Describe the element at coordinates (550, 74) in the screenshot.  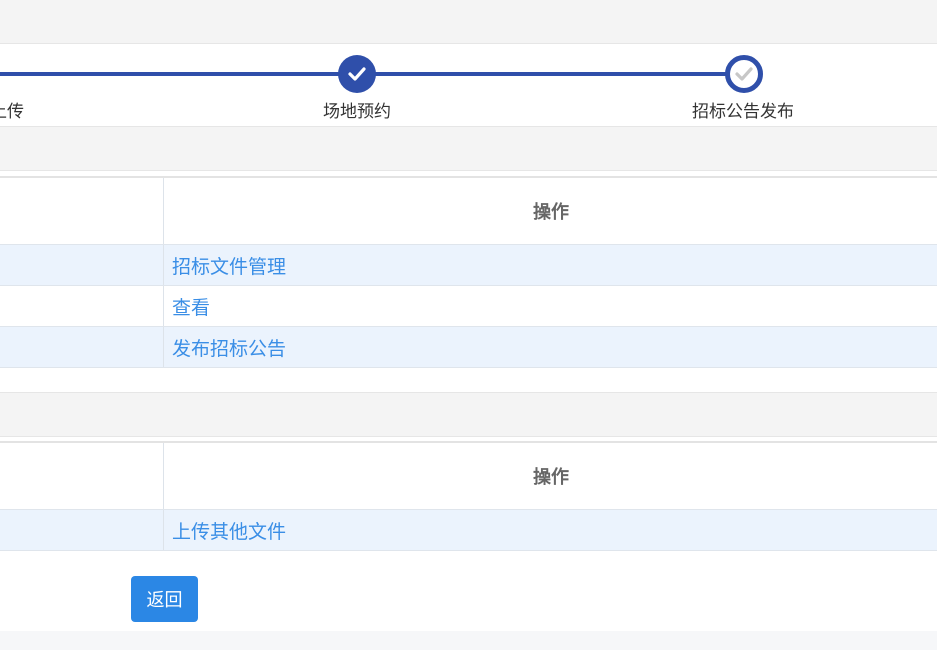
I see `progress-line-current` at that location.